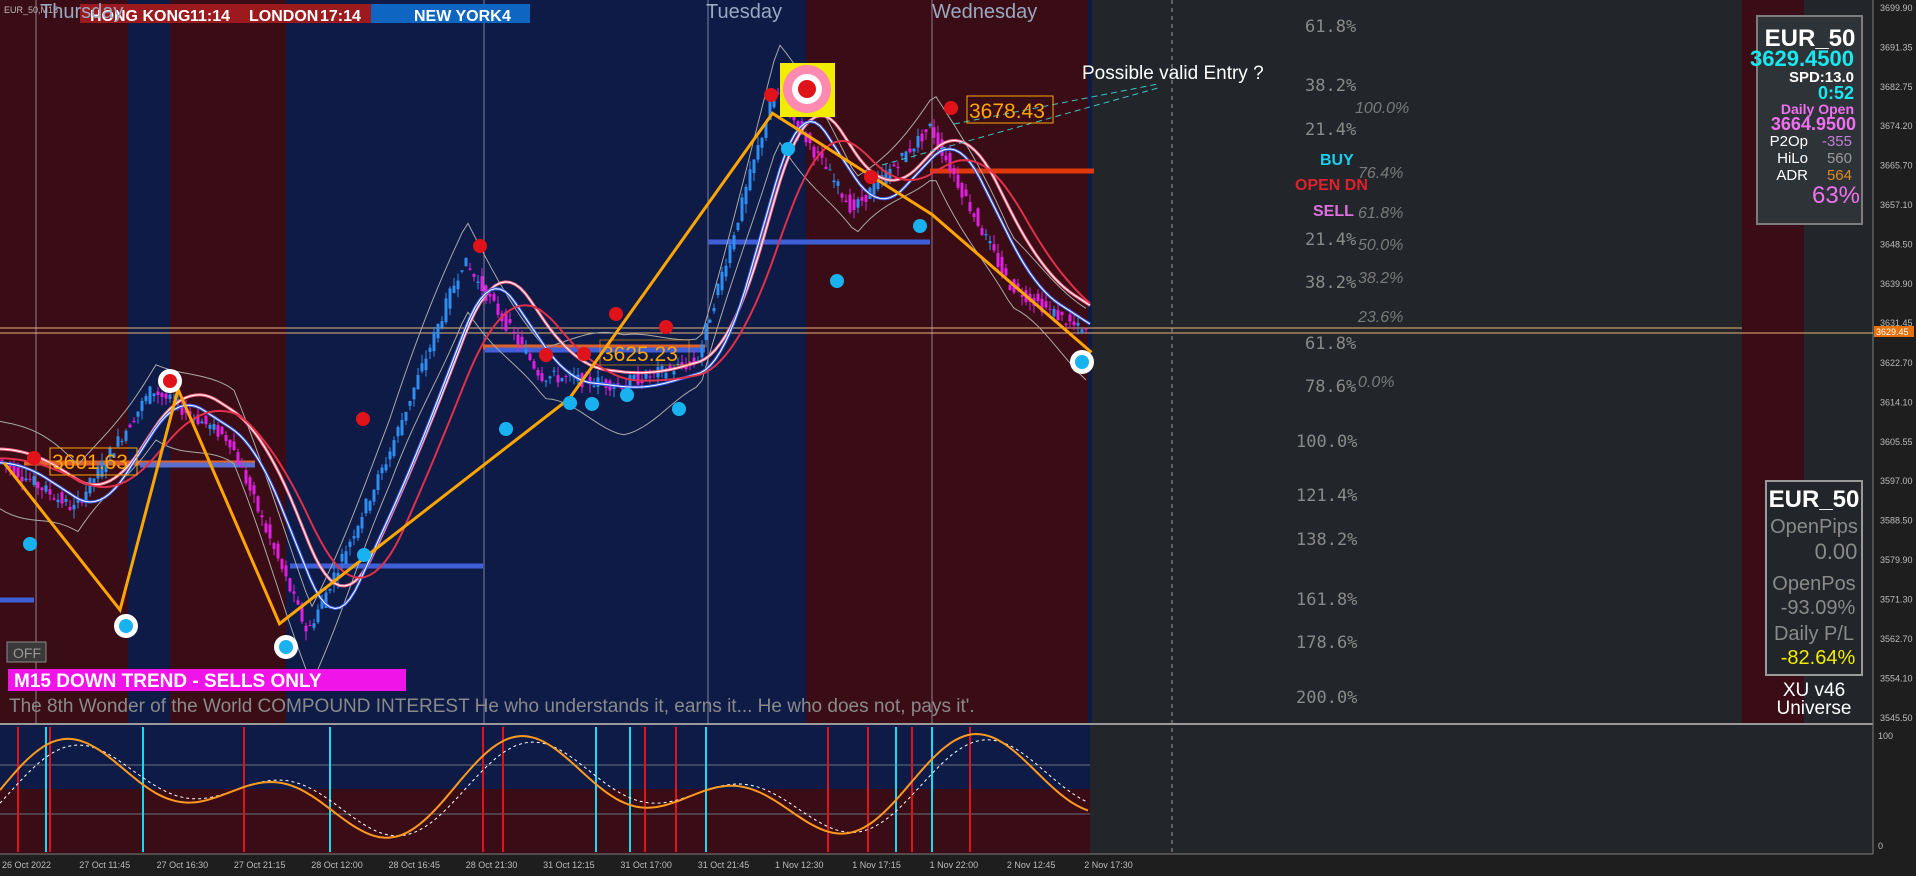 This screenshot has height=876, width=1916. What do you see at coordinates (1836, 93) in the screenshot?
I see `info-timer: 0:52` at bounding box center [1836, 93].